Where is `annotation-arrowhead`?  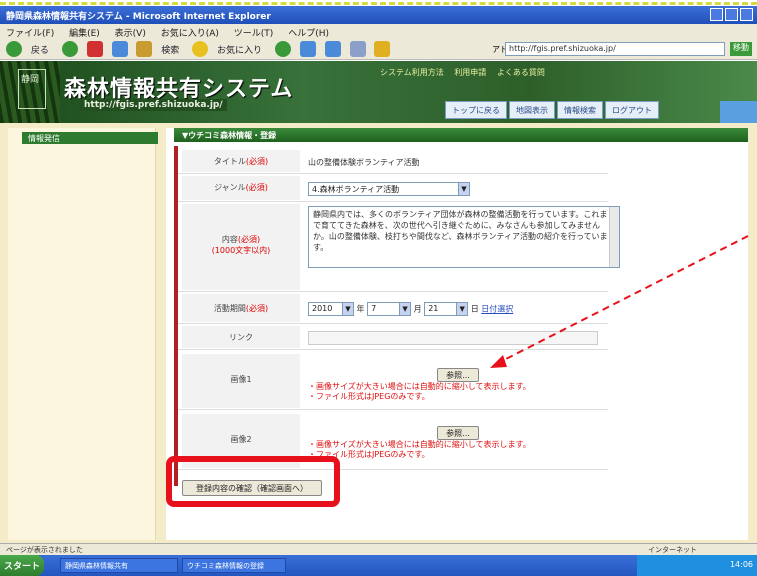 annotation-arrowhead is located at coordinates (498, 361).